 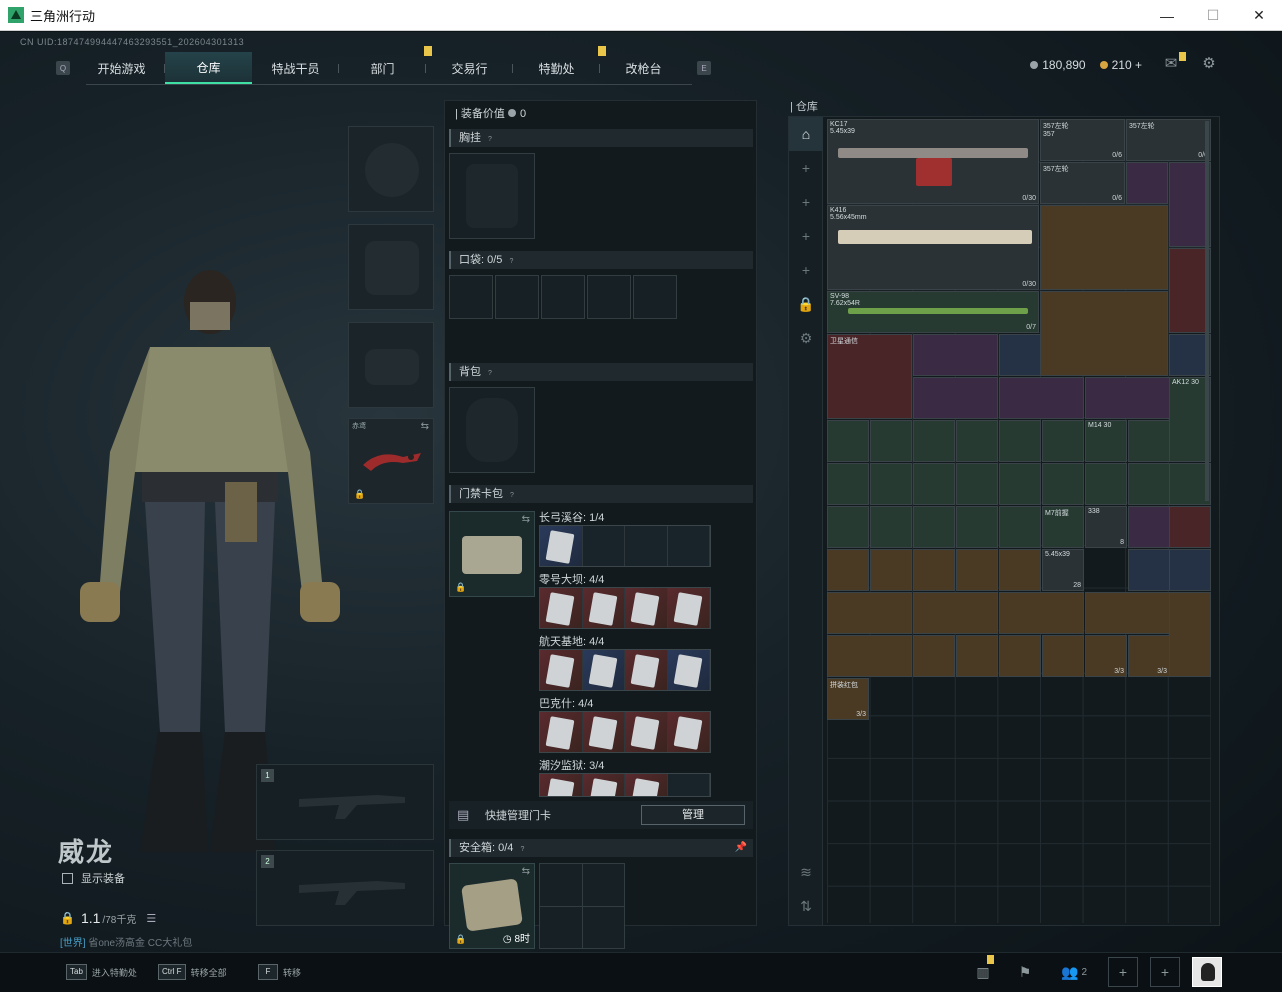 I want to click on stash-scrollbar, so click(x=1207, y=311).